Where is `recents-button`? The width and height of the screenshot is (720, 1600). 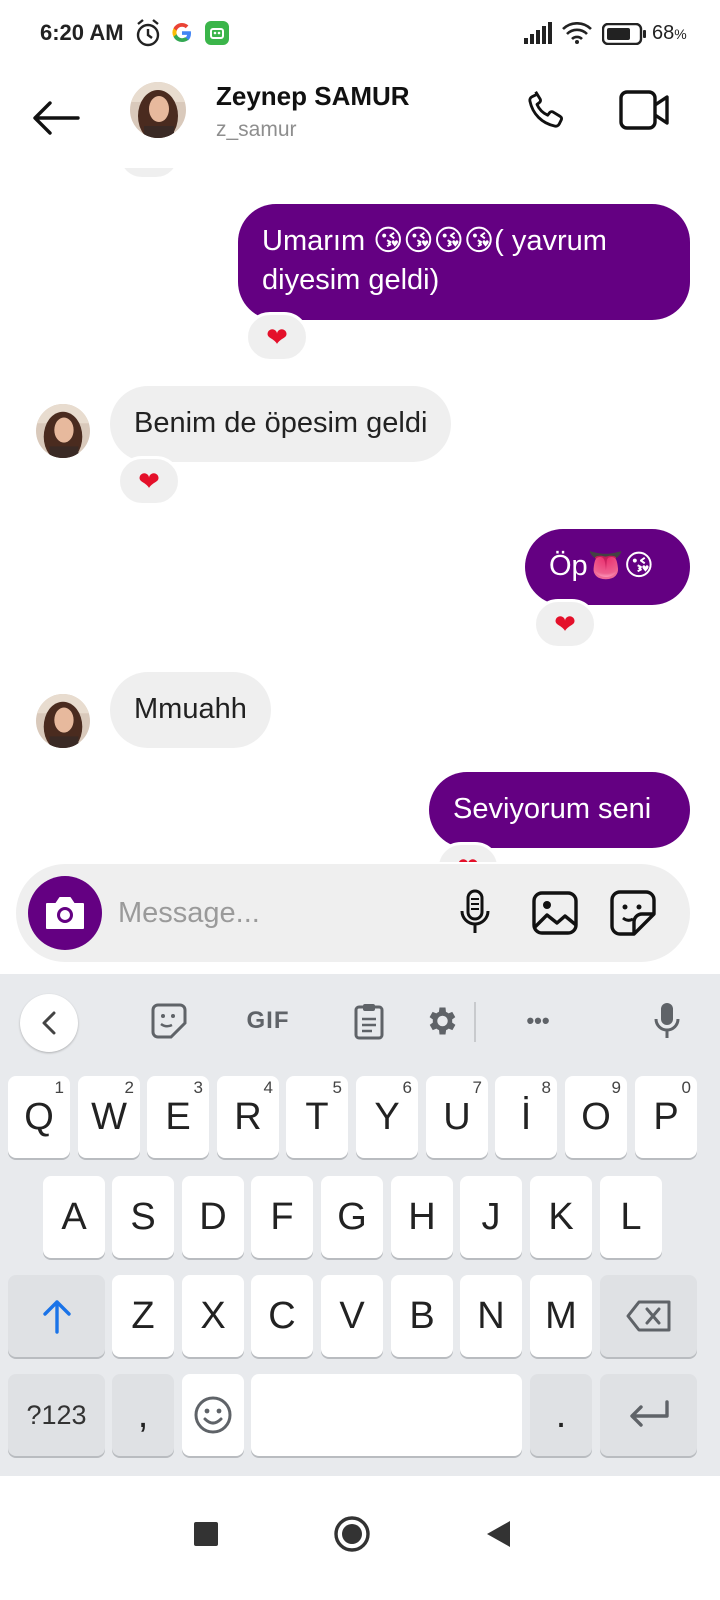 recents-button is located at coordinates (206, 1534).